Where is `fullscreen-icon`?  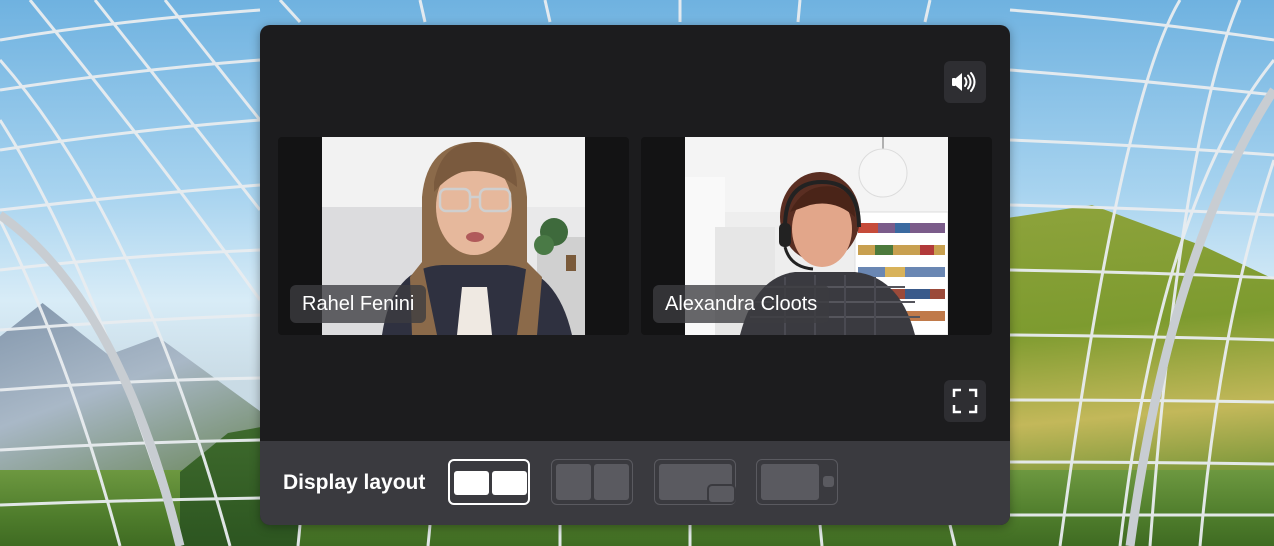 fullscreen-icon is located at coordinates (965, 401).